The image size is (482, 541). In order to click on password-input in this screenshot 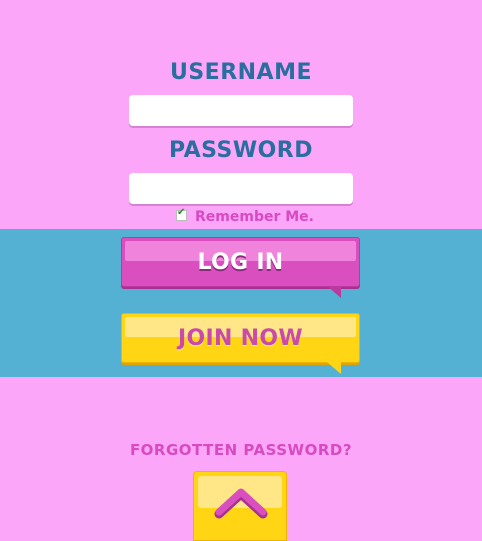, I will do `click(241, 188)`.